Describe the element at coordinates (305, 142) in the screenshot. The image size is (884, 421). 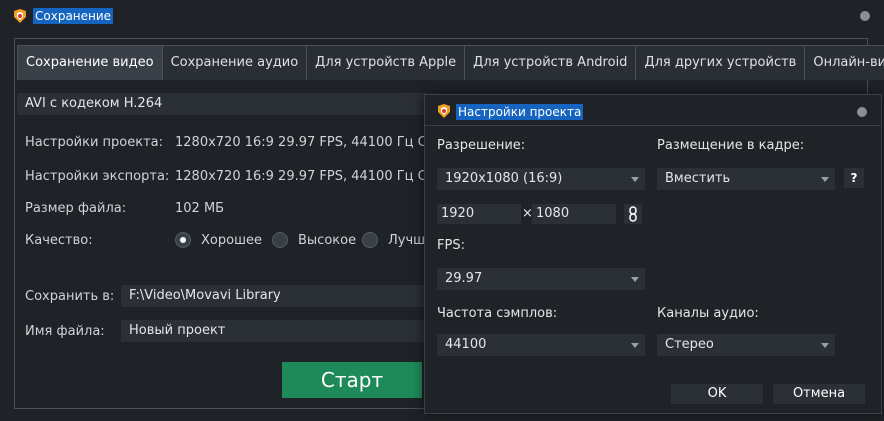
I see `project-settings-value: 1280x720 16:9 29.97 FPS, 44100 Гц Ст` at that location.